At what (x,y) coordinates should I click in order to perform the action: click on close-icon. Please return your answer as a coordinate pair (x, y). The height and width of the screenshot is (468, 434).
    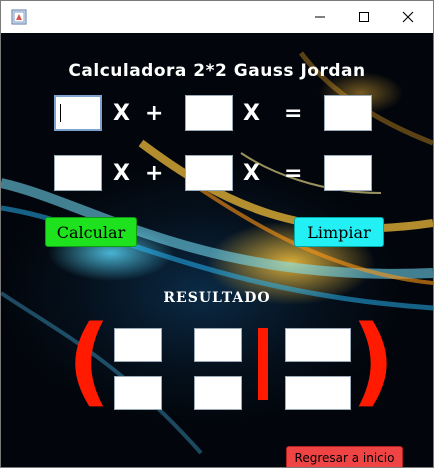
    Looking at the image, I should click on (408, 17).